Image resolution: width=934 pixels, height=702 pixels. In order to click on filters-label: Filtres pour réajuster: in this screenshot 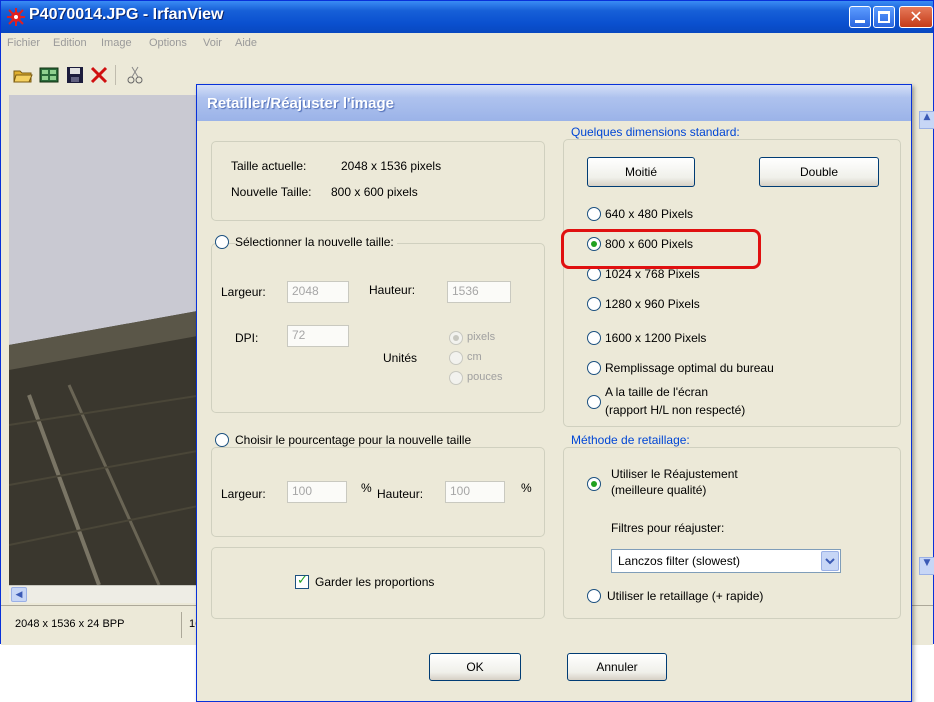, I will do `click(668, 528)`.